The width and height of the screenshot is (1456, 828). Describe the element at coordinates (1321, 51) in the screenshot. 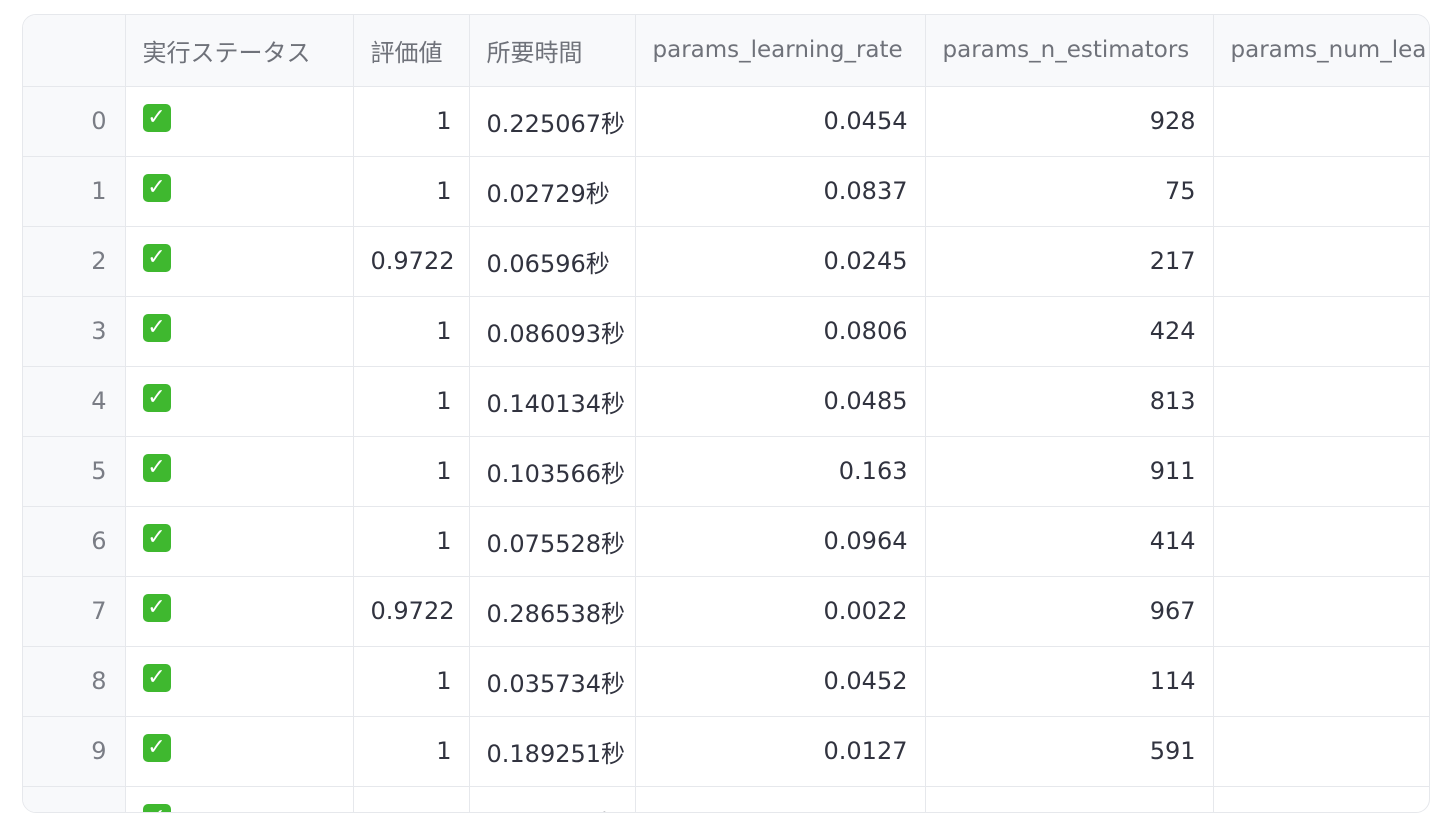

I see `column-header-num-leaves: params_num_lea` at that location.